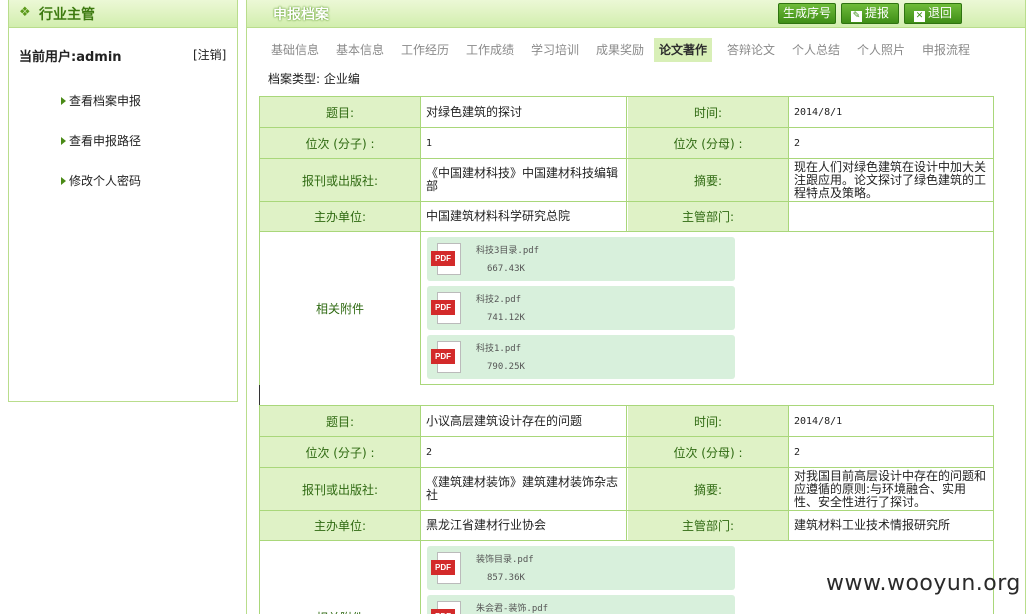 The image size is (1032, 614). What do you see at coordinates (105, 141) in the screenshot?
I see `nav-item-label: 查看申报路径` at bounding box center [105, 141].